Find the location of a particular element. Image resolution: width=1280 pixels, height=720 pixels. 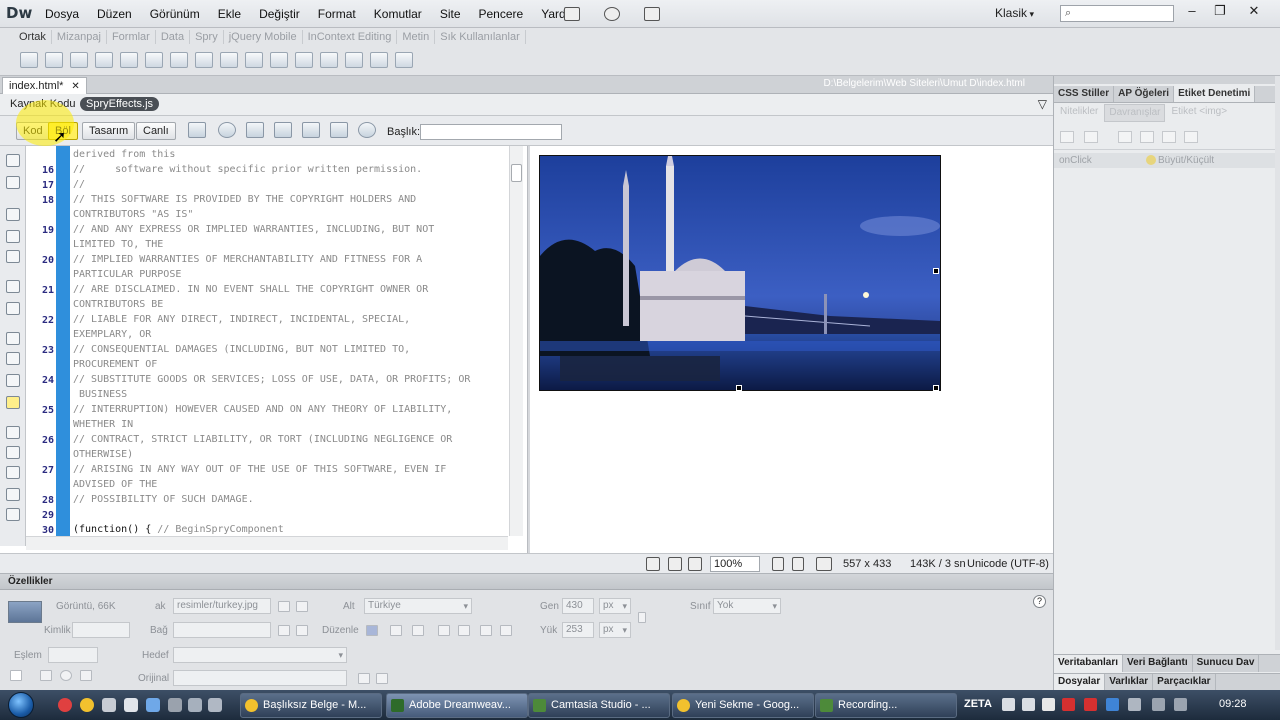

close-window-button: ✕ is located at coordinates (1254, 11).